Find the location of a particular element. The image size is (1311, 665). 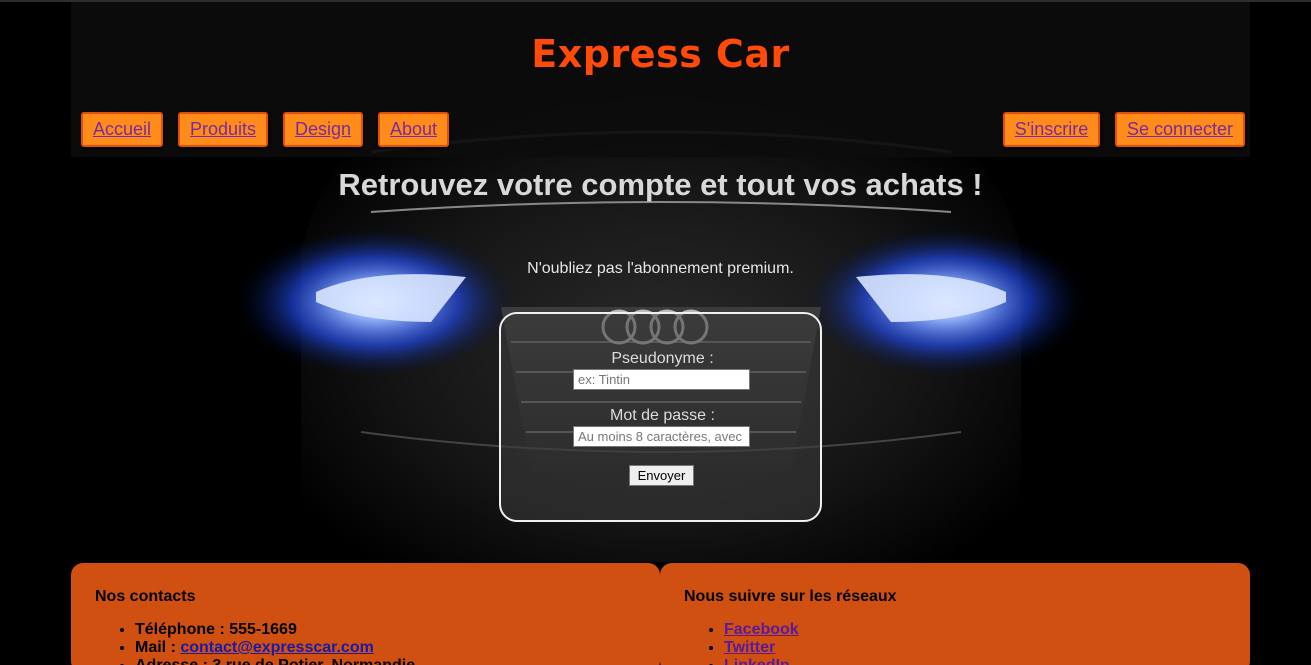

social-item-linkedin: LinkedIn is located at coordinates (761, 661).